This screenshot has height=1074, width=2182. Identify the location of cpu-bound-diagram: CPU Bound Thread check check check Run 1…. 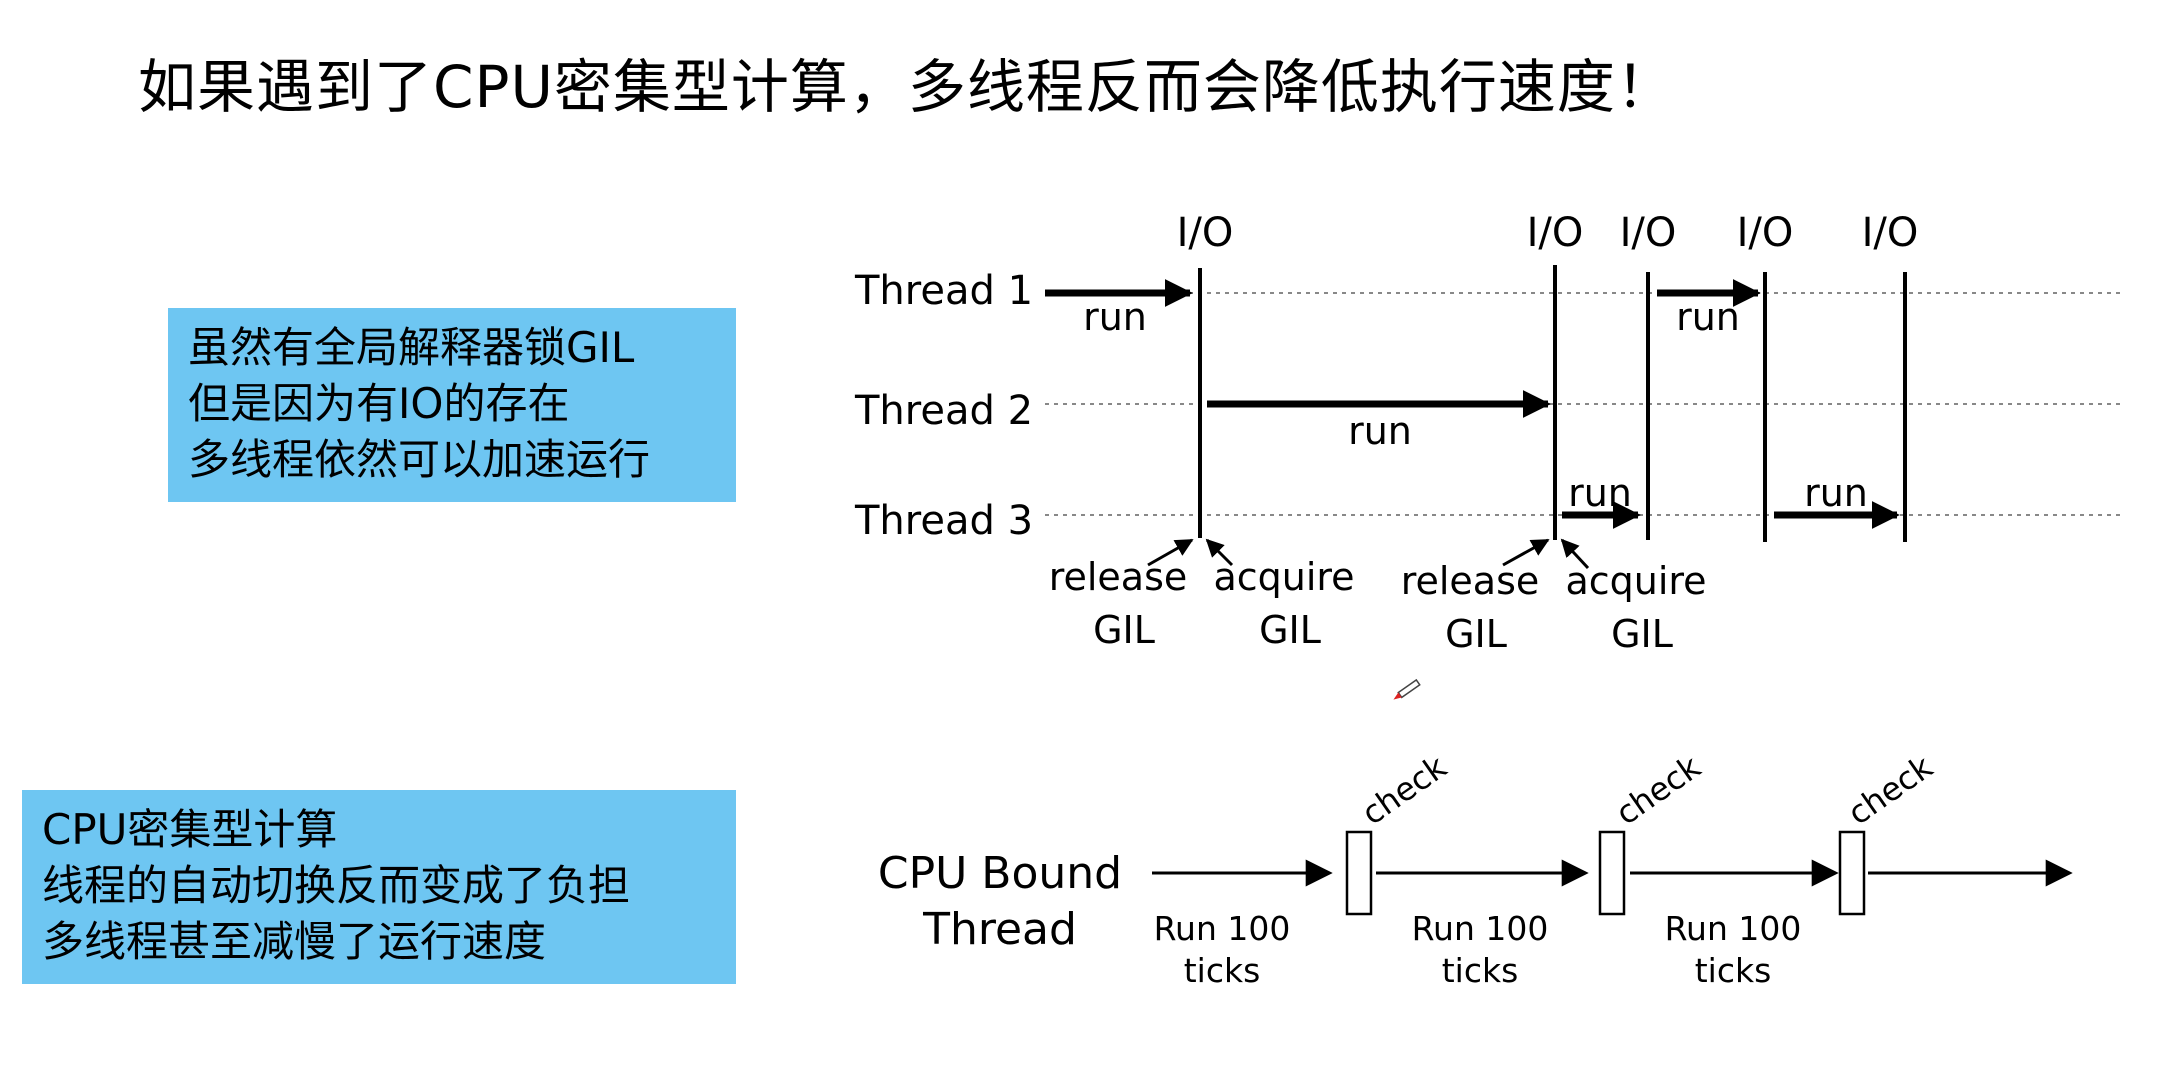
(1475, 868).